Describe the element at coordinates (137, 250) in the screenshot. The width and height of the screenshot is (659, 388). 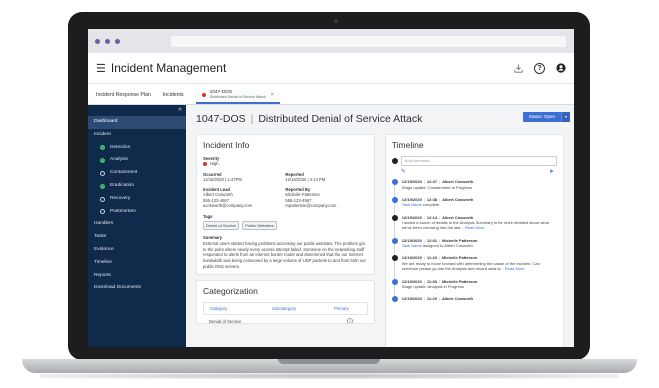
I see `sidebar-item-evidence: Evidence` at that location.